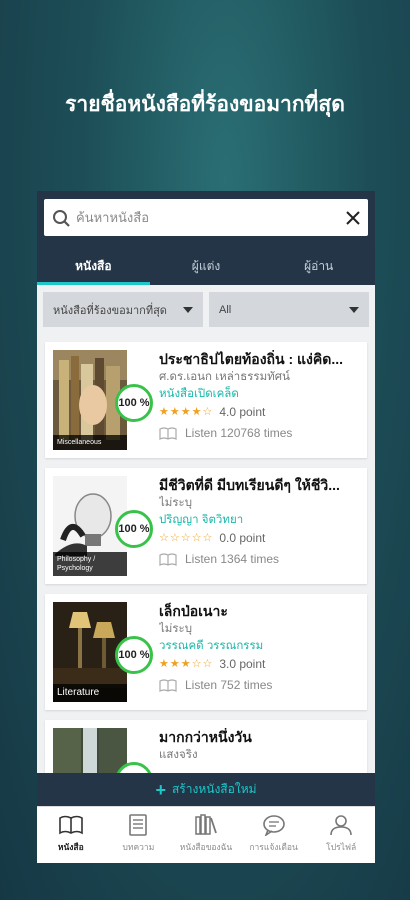 The width and height of the screenshot is (410, 900). What do you see at coordinates (61, 218) in the screenshot?
I see `search-icon` at bounding box center [61, 218].